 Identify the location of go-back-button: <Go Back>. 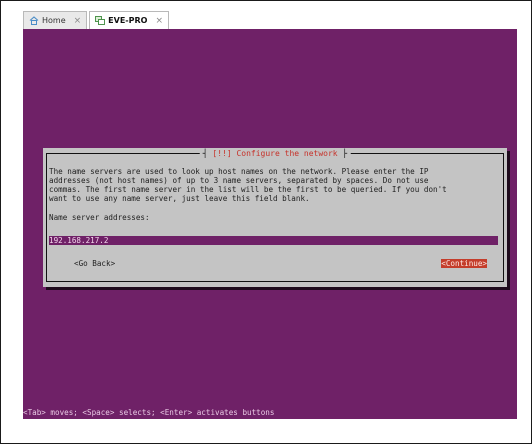
(94, 263).